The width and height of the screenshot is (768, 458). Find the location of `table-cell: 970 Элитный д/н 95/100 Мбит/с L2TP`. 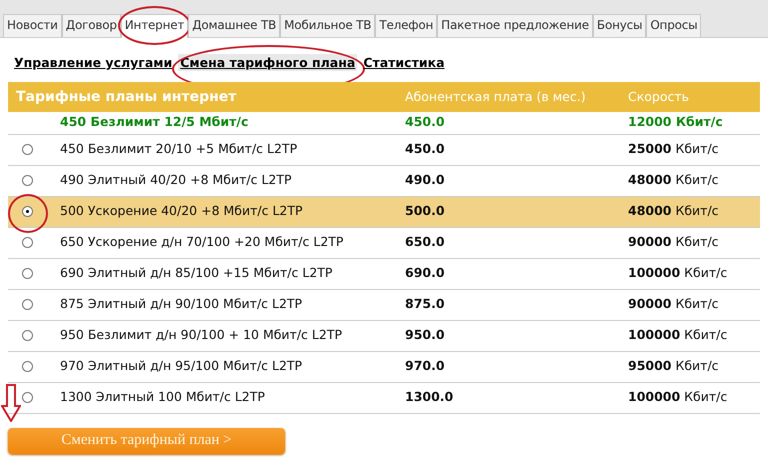

table-cell: 970 Элитный д/н 95/100 Мбит/с L2TP is located at coordinates (232, 366).